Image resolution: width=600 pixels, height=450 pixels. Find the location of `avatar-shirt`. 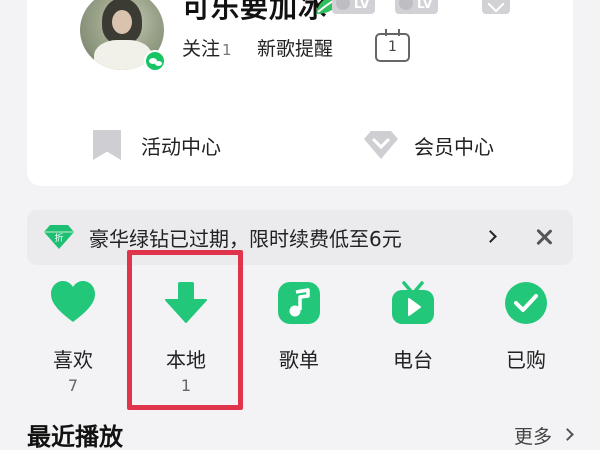

avatar-shirt is located at coordinates (123, 55).